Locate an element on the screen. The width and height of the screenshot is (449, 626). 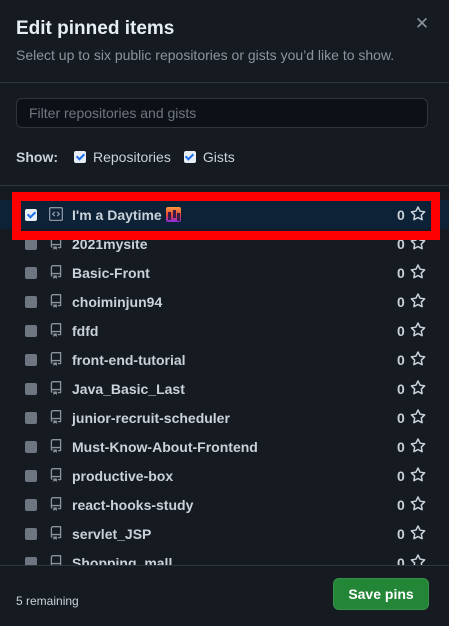
dialog-footer: 5 remaining Save pins is located at coordinates (224, 595).